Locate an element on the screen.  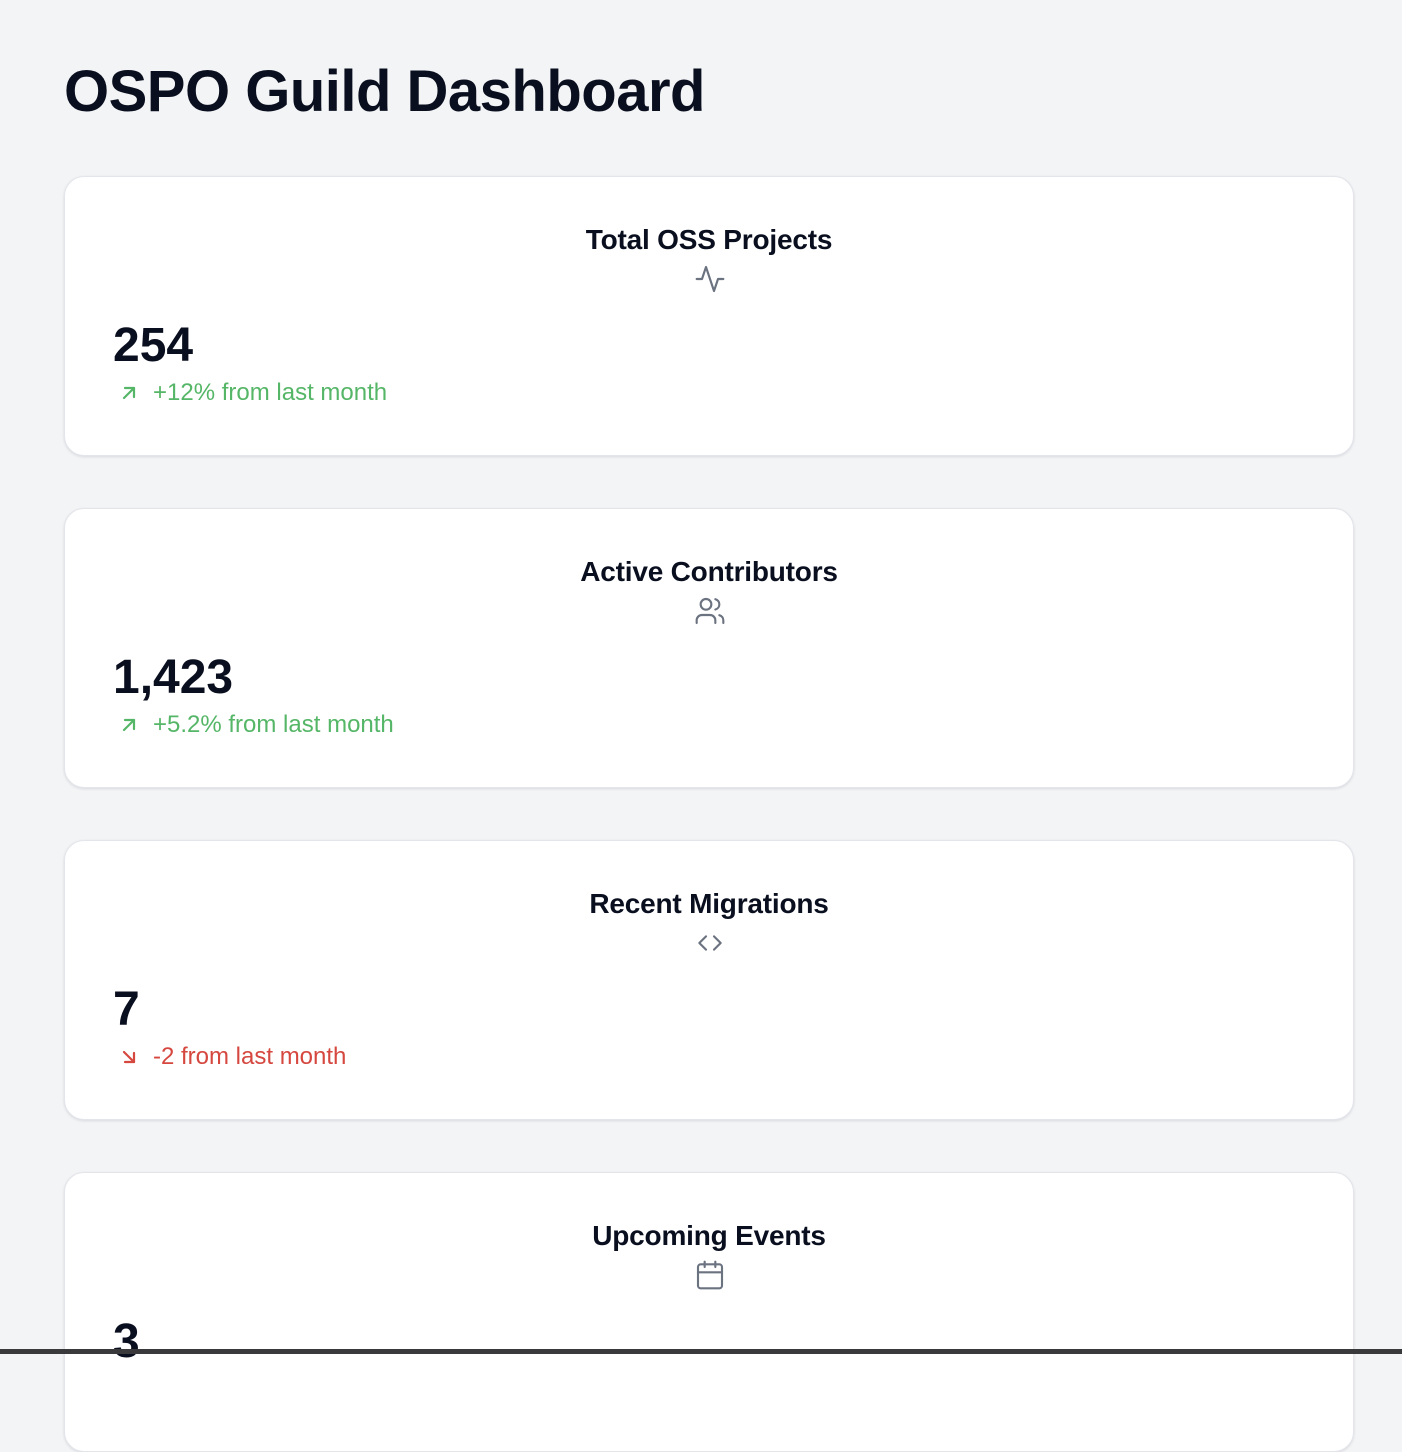
stat-change: +12% from last month is located at coordinates (252, 393).